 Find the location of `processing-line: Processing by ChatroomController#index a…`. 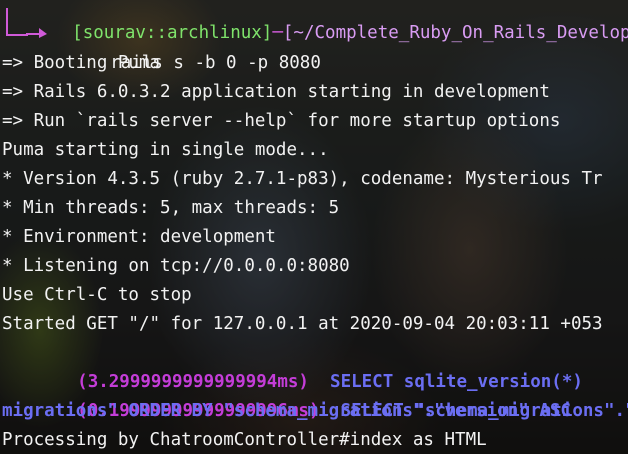

processing-line: Processing by ChatroomController#index a… is located at coordinates (244, 440).